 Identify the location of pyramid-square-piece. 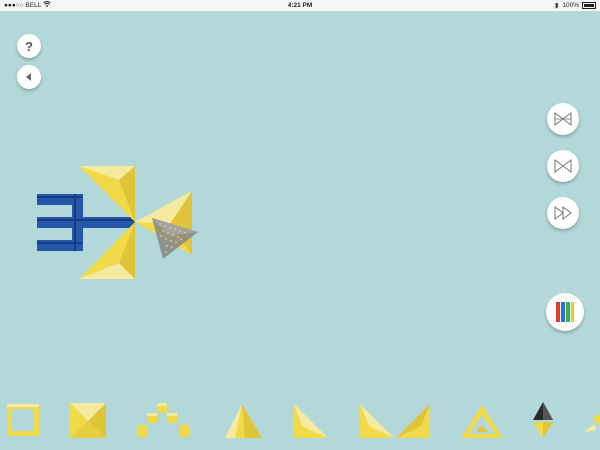
(88, 420).